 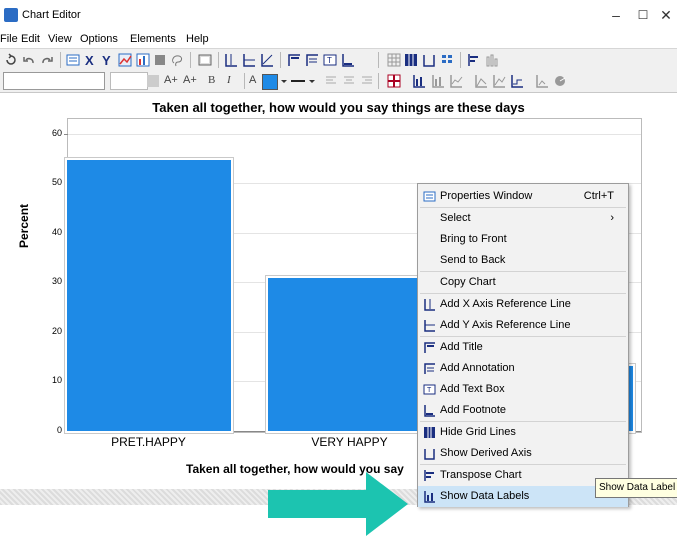 What do you see at coordinates (354, 134) in the screenshot?
I see `gridline` at bounding box center [354, 134].